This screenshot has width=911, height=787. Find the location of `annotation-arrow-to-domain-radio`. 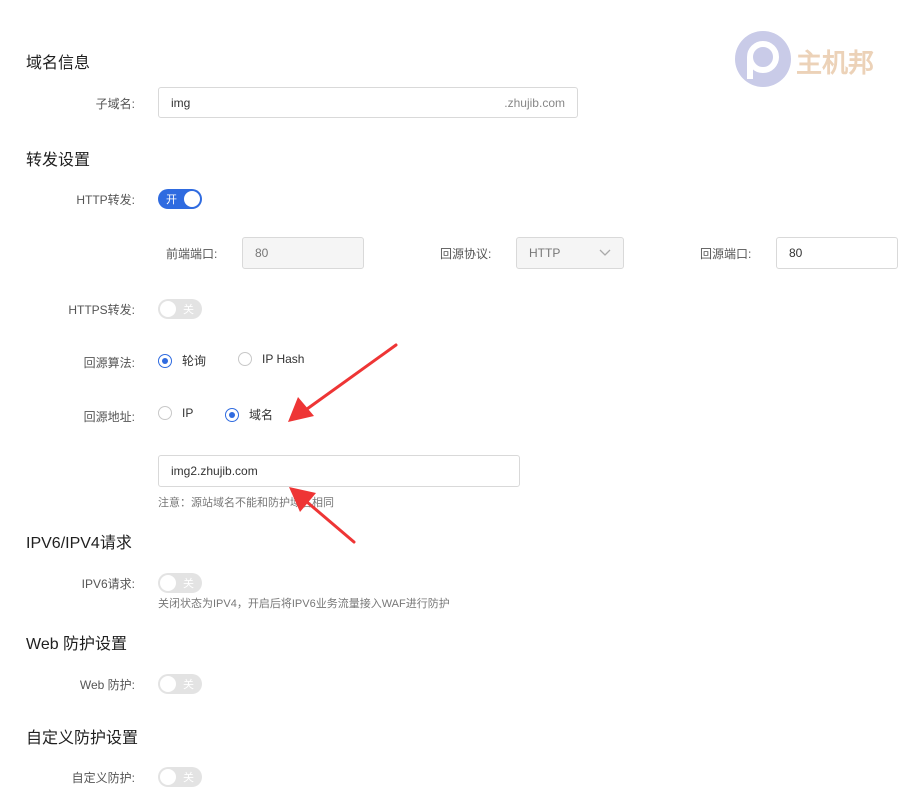

annotation-arrow-to-domain-radio is located at coordinates (343, 382).